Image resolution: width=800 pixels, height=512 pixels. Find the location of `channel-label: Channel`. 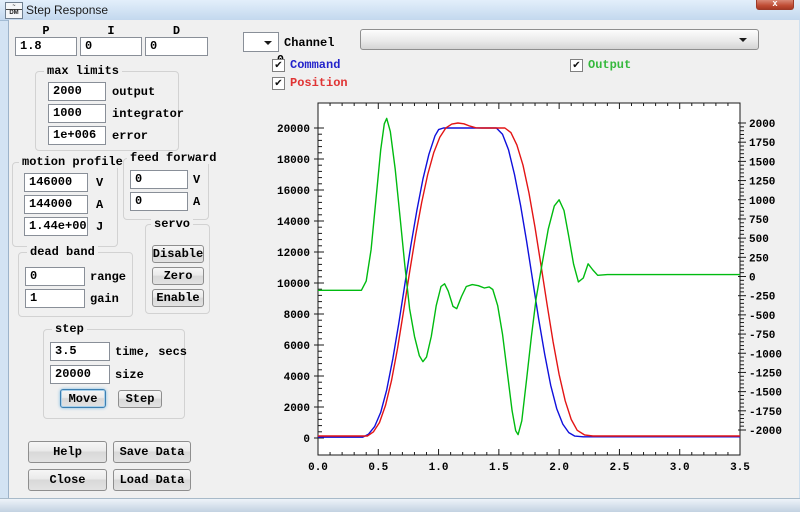

channel-label: Channel is located at coordinates (309, 43).